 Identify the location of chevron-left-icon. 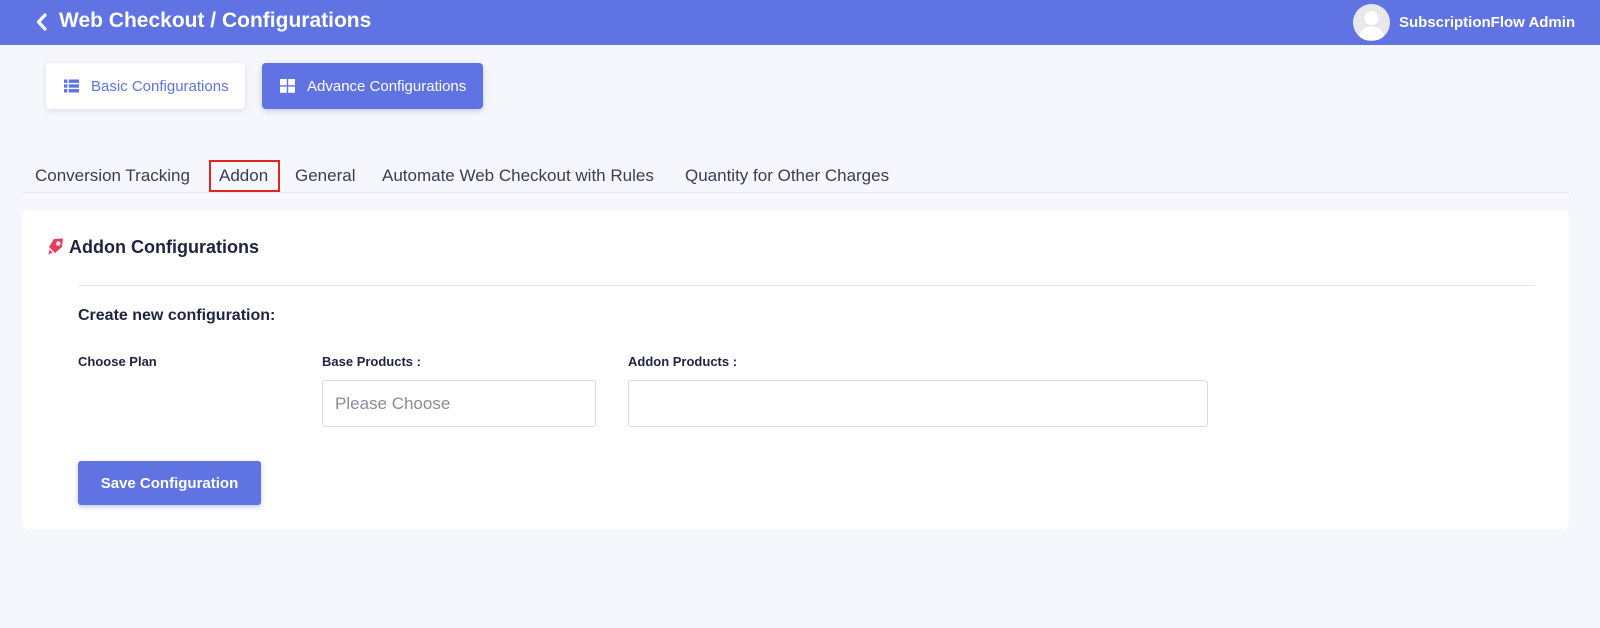
(42, 22).